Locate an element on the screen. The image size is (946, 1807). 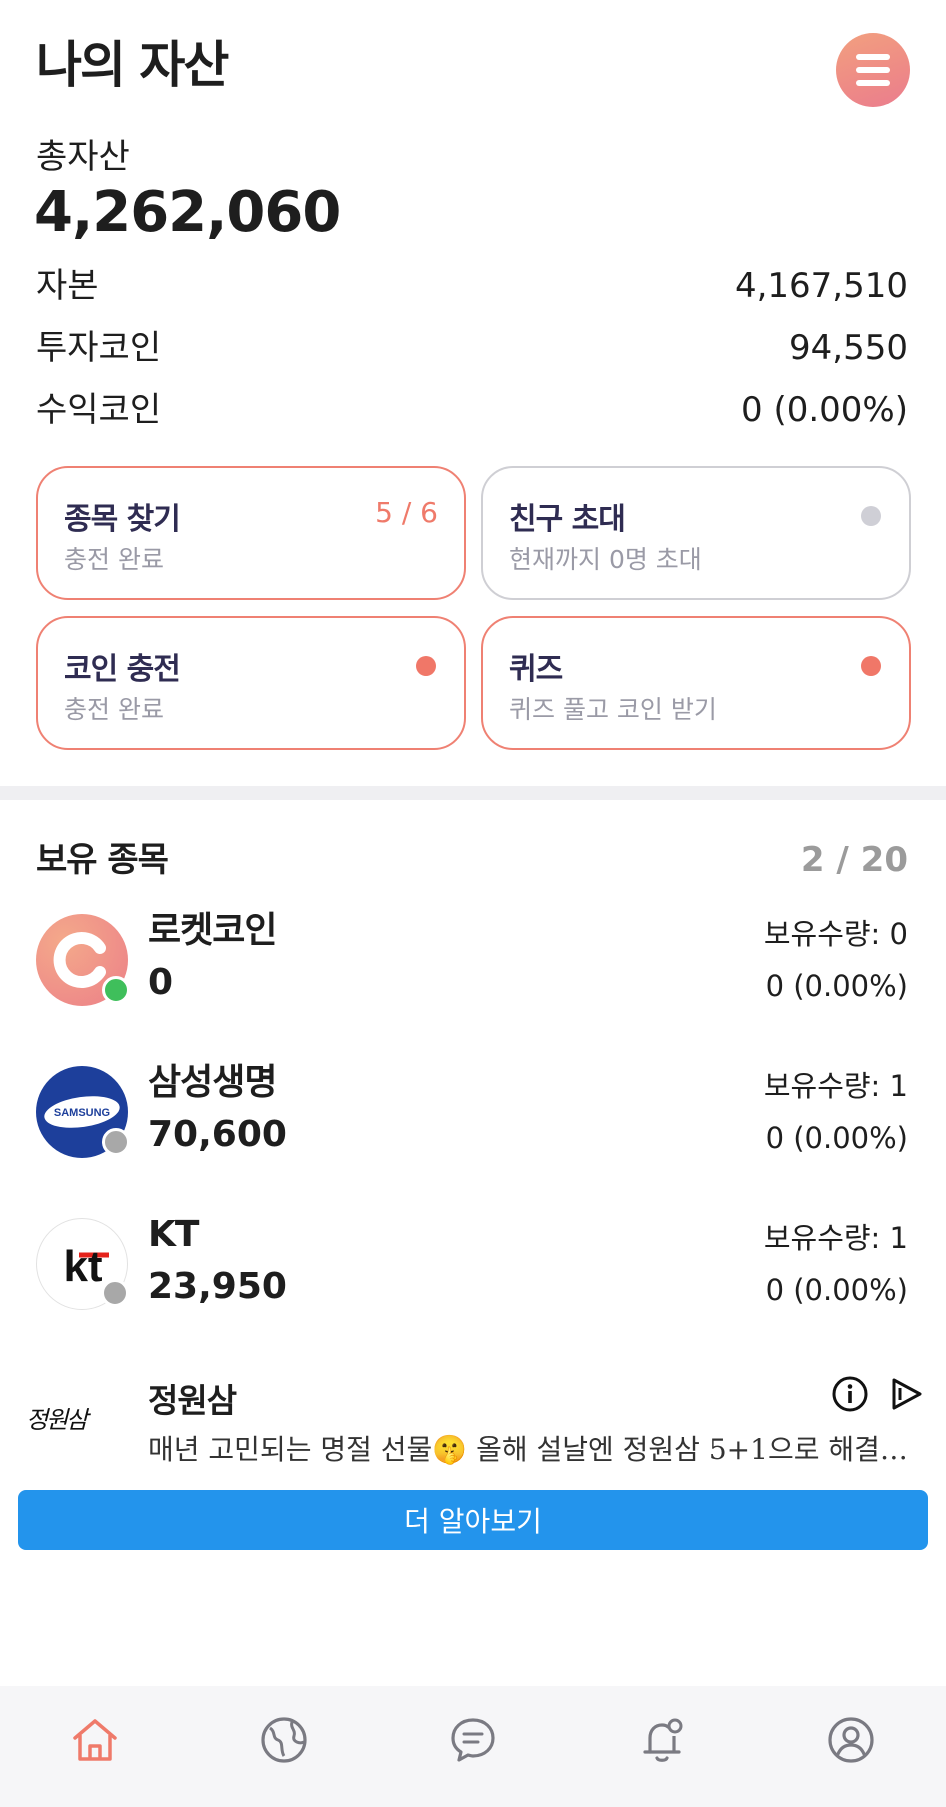
stock-name: 삼성생명 is located at coordinates (212, 1082).